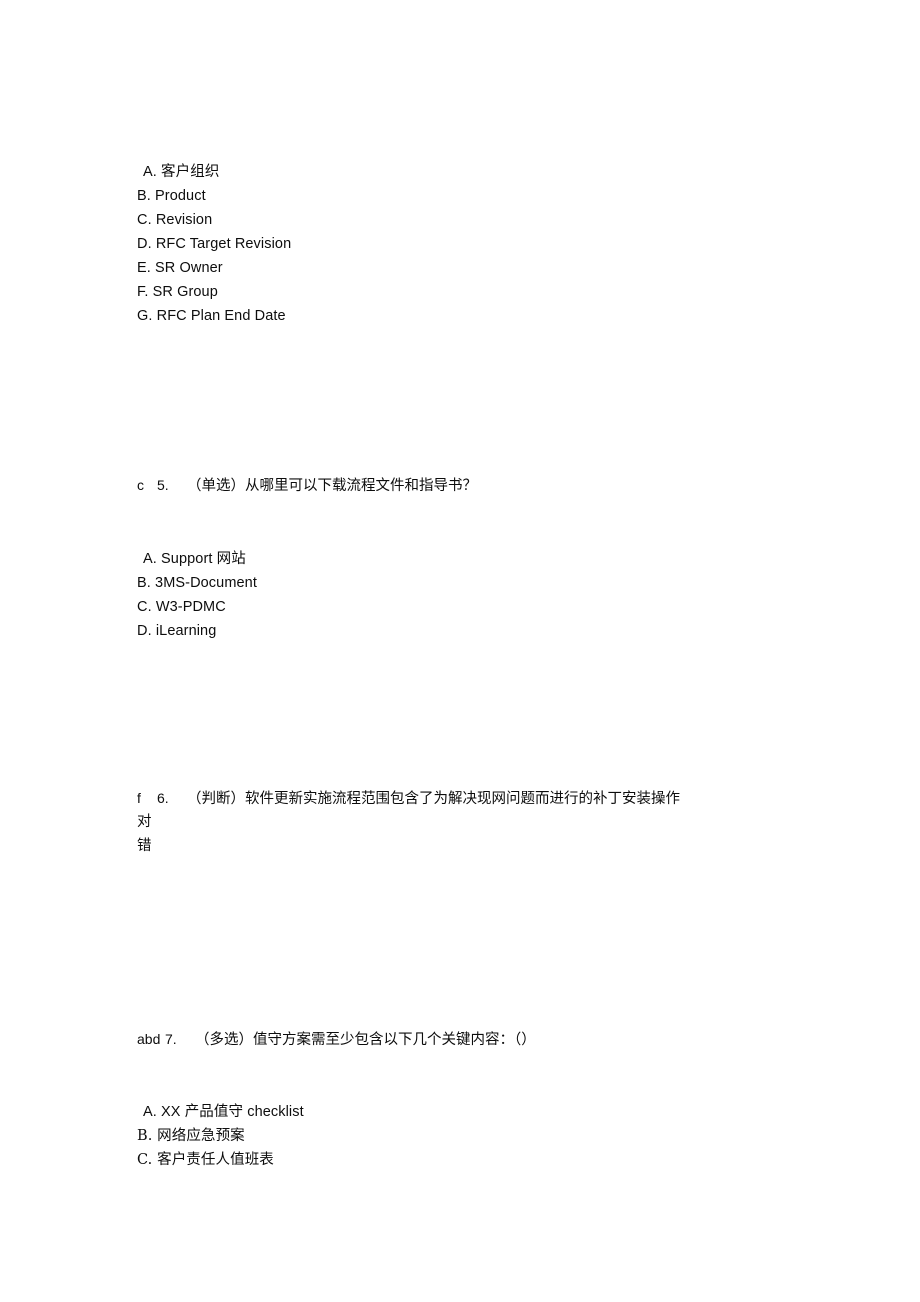 This screenshot has width=920, height=1302. What do you see at coordinates (181, 172) in the screenshot?
I see `option-item: A. 客户组织` at bounding box center [181, 172].